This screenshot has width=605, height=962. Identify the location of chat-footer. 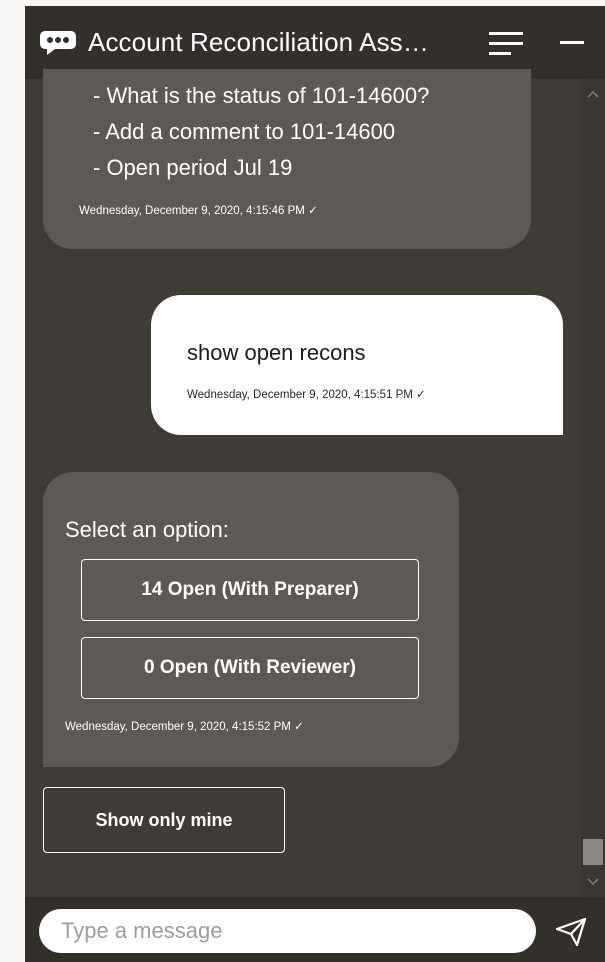
(315, 929).